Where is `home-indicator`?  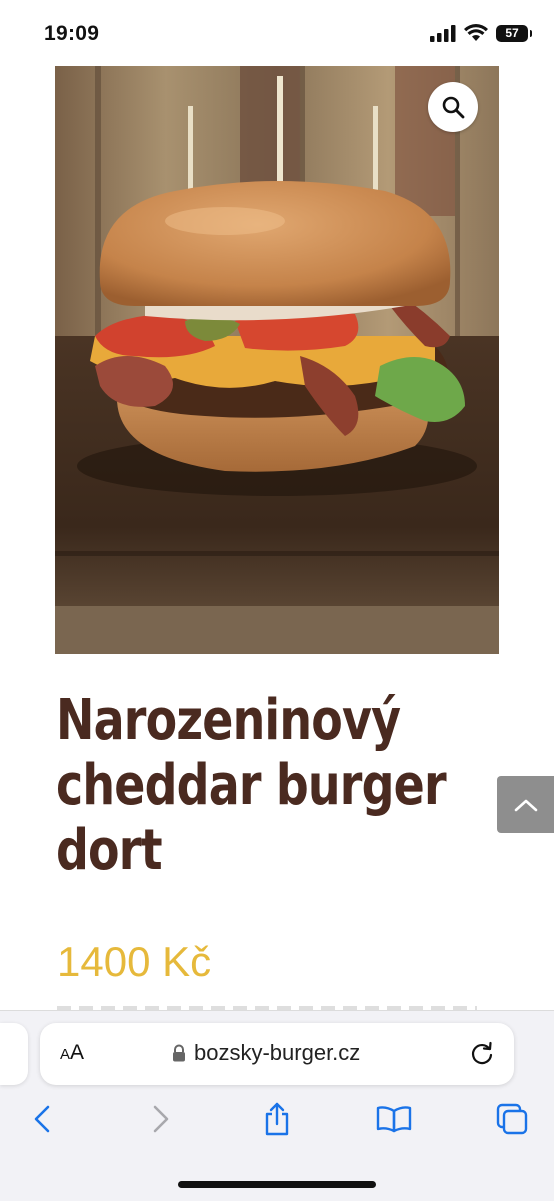 home-indicator is located at coordinates (277, 1184).